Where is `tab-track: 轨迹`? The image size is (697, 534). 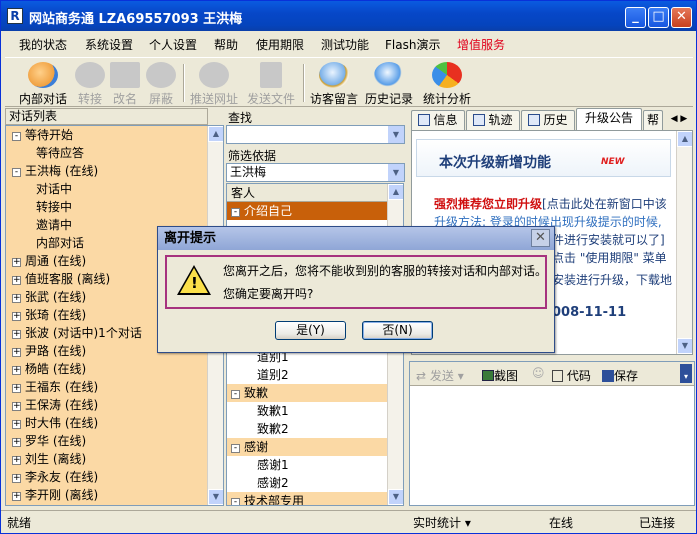
tab-track: 轨迹 is located at coordinates (493, 120).